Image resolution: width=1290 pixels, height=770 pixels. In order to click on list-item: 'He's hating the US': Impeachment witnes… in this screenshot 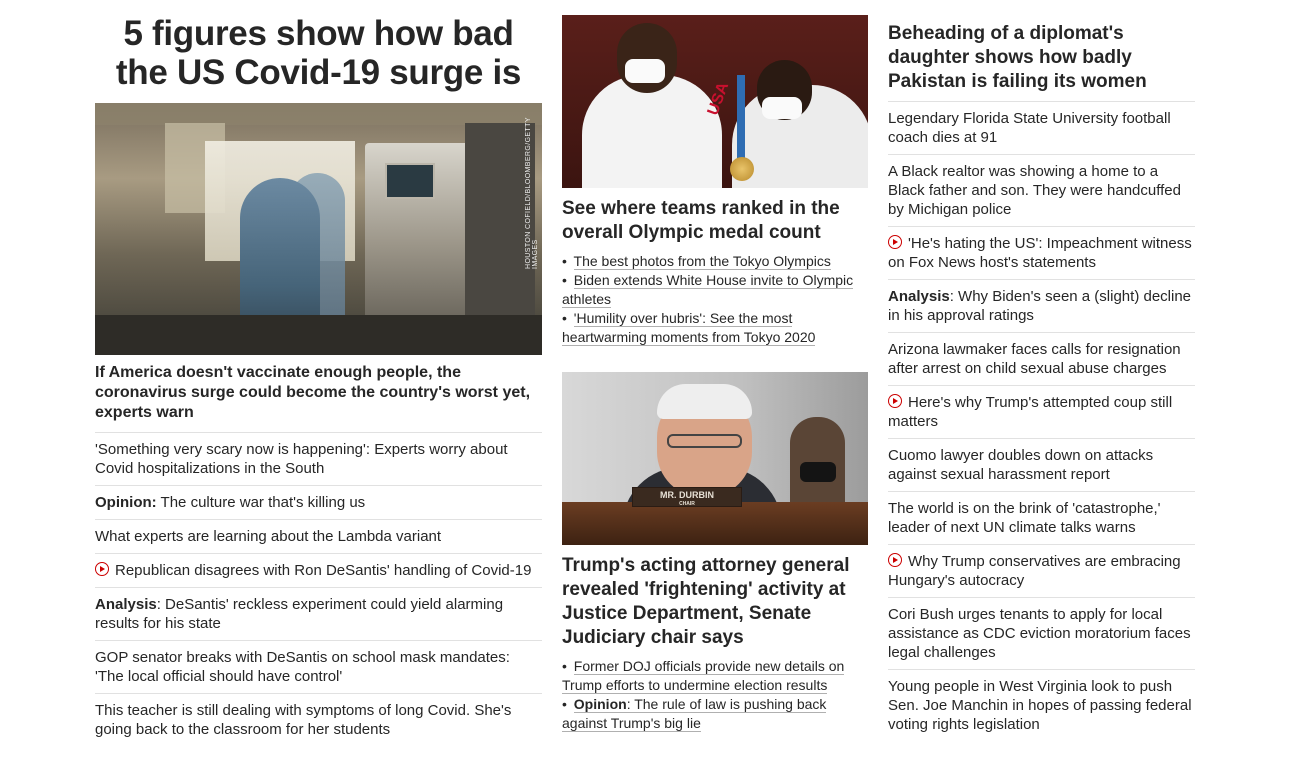, I will do `click(1041, 252)`.